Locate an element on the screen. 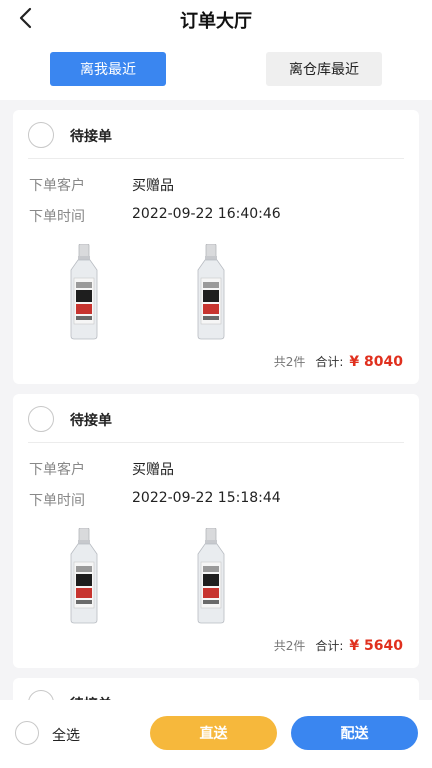 Image resolution: width=432 pixels, height=768 pixels. total-price: ¥ 8040 is located at coordinates (376, 362).